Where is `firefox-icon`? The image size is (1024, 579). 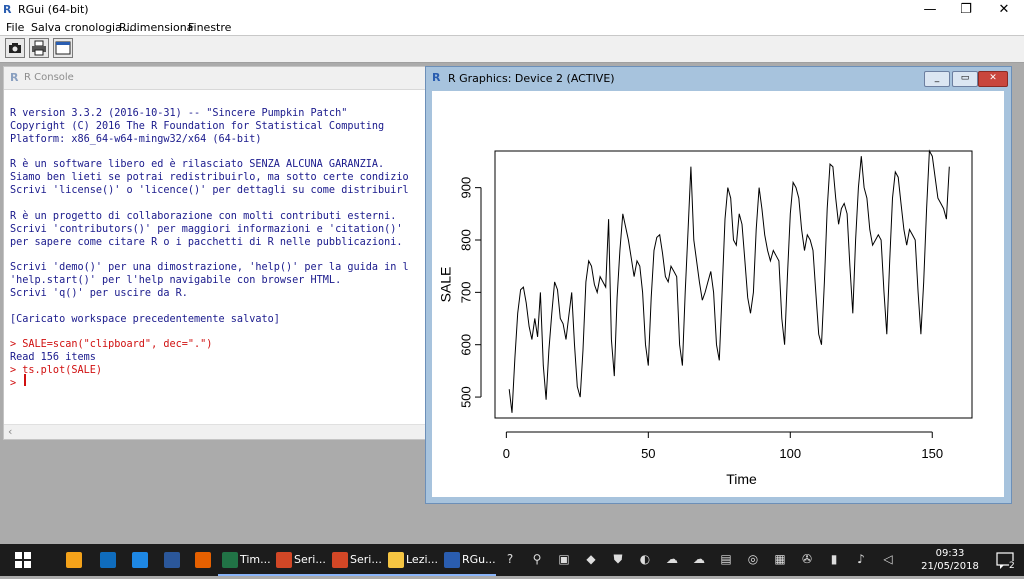 firefox-icon is located at coordinates (203, 560).